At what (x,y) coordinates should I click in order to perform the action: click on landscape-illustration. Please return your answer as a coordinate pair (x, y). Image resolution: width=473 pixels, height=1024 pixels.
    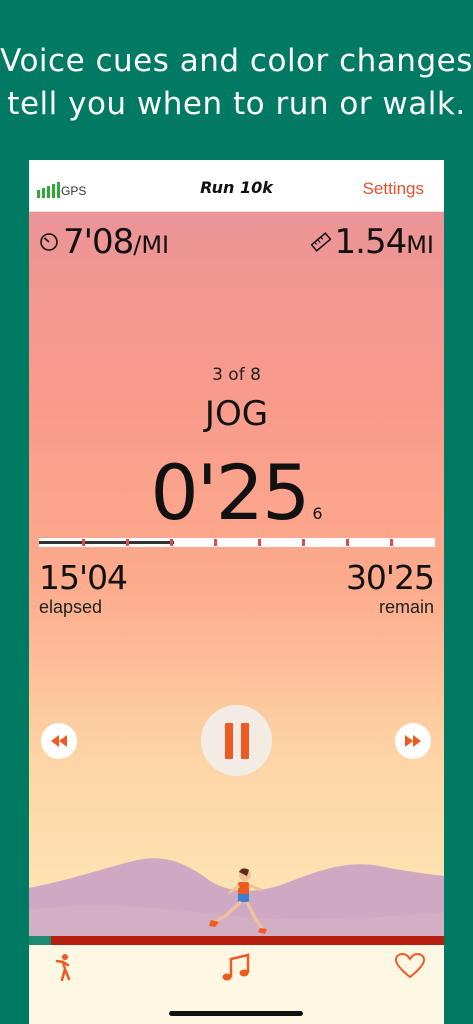
    Looking at the image, I should click on (236, 901).